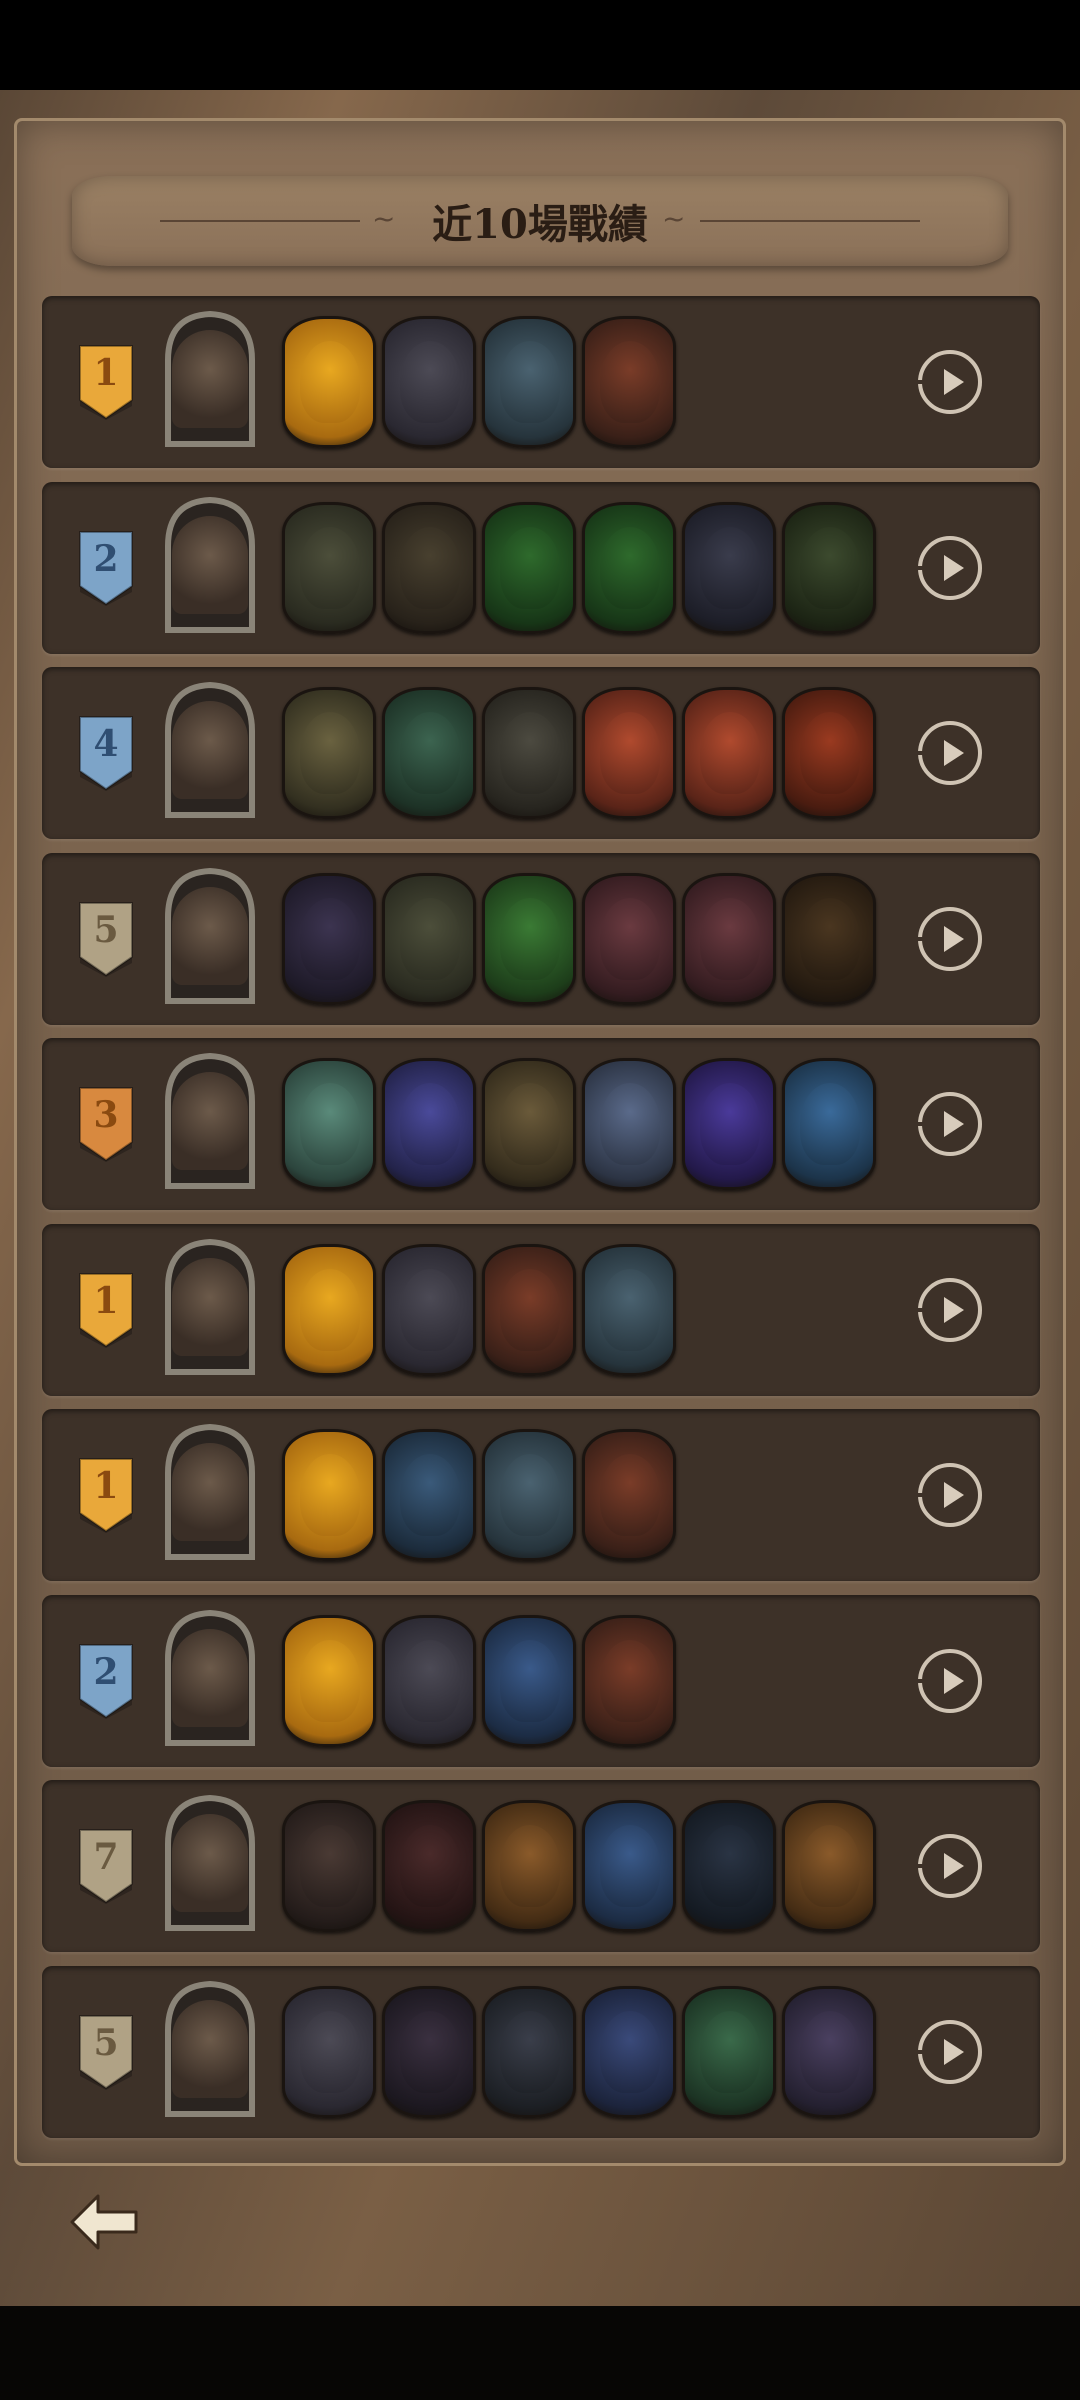 This screenshot has height=2400, width=1080. What do you see at coordinates (429, 1866) in the screenshot?
I see `unit-card-demon-warrior` at bounding box center [429, 1866].